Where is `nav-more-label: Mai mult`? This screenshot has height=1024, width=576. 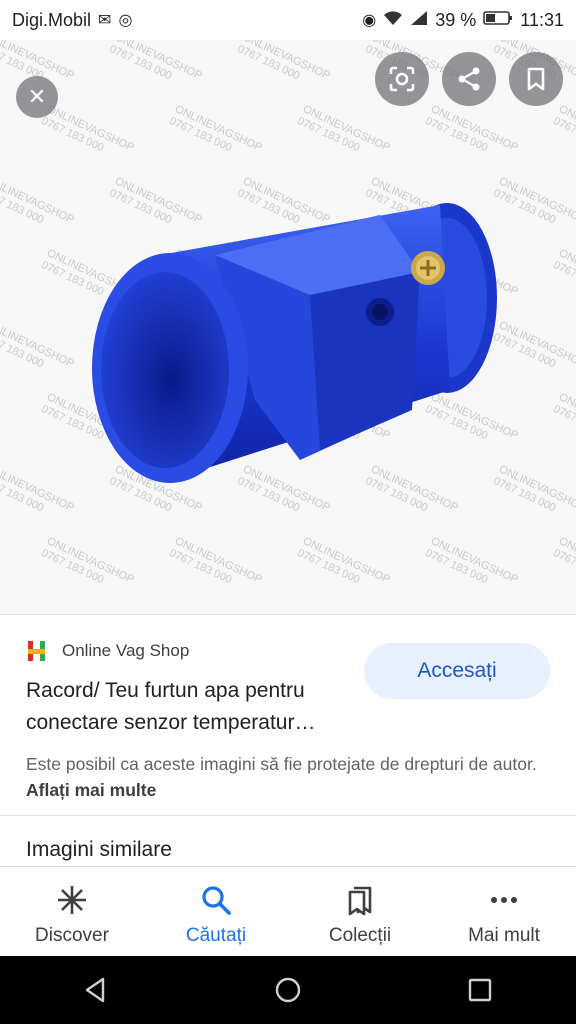
nav-more-label: Mai mult is located at coordinates (504, 935).